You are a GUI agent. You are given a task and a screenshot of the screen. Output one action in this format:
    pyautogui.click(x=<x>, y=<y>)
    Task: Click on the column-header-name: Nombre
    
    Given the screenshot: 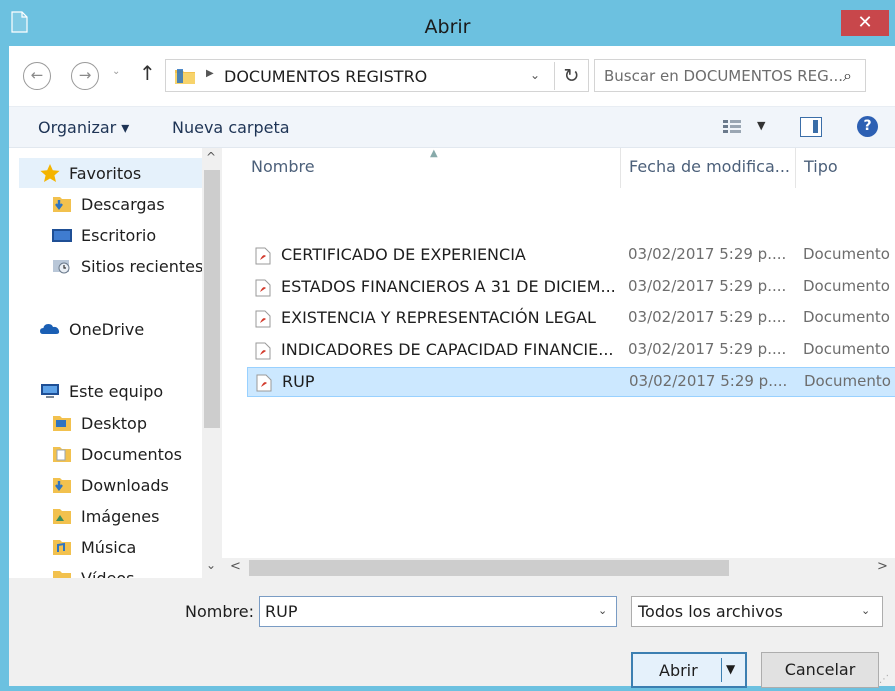 What is the action you would take?
    pyautogui.click(x=283, y=166)
    